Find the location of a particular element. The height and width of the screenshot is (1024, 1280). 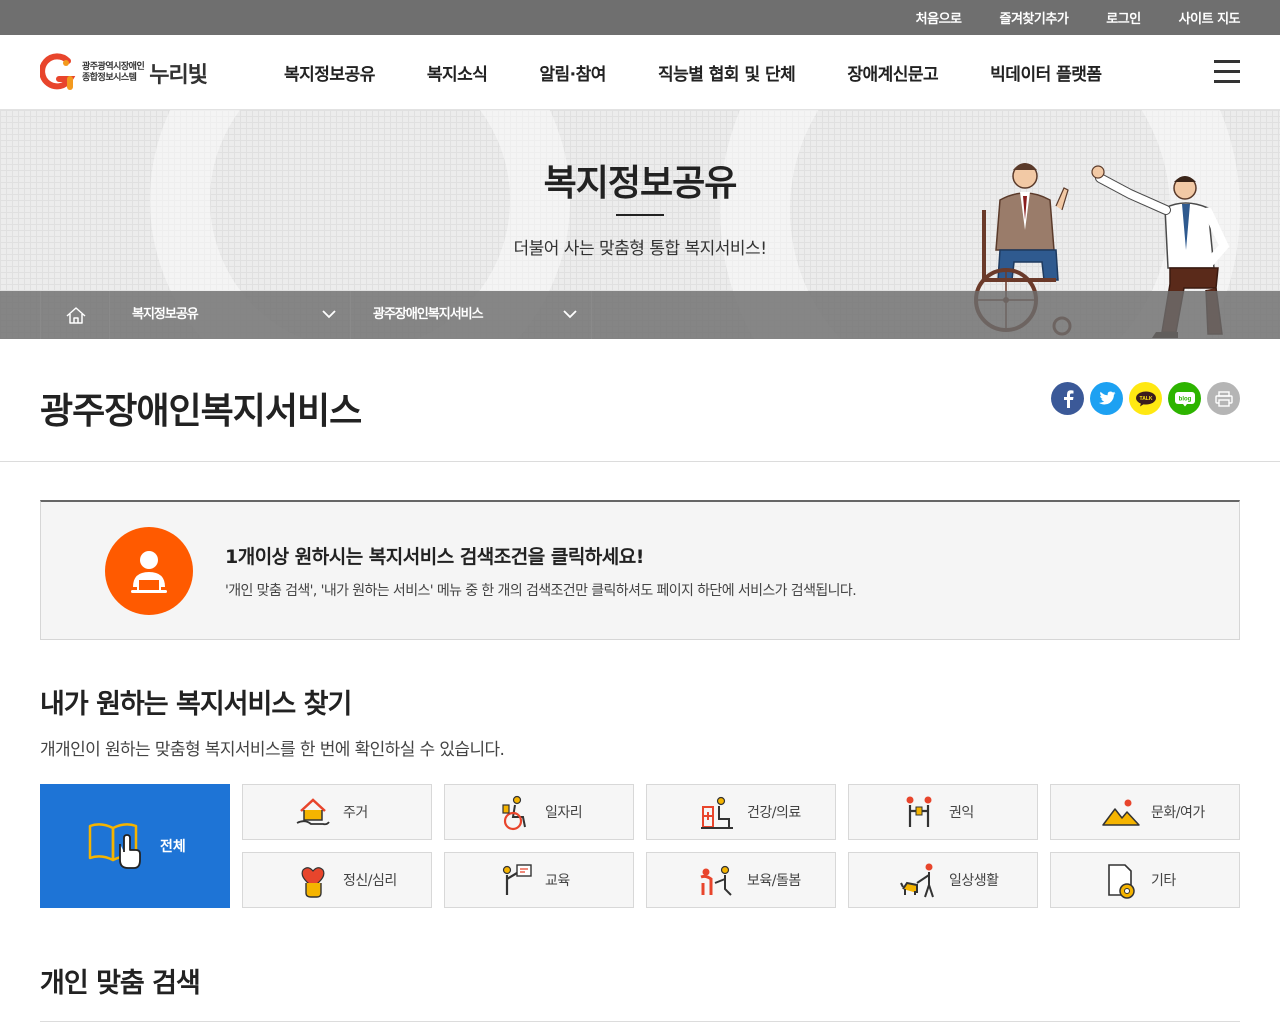

naver-blog-share-button: blog is located at coordinates (1184, 398).